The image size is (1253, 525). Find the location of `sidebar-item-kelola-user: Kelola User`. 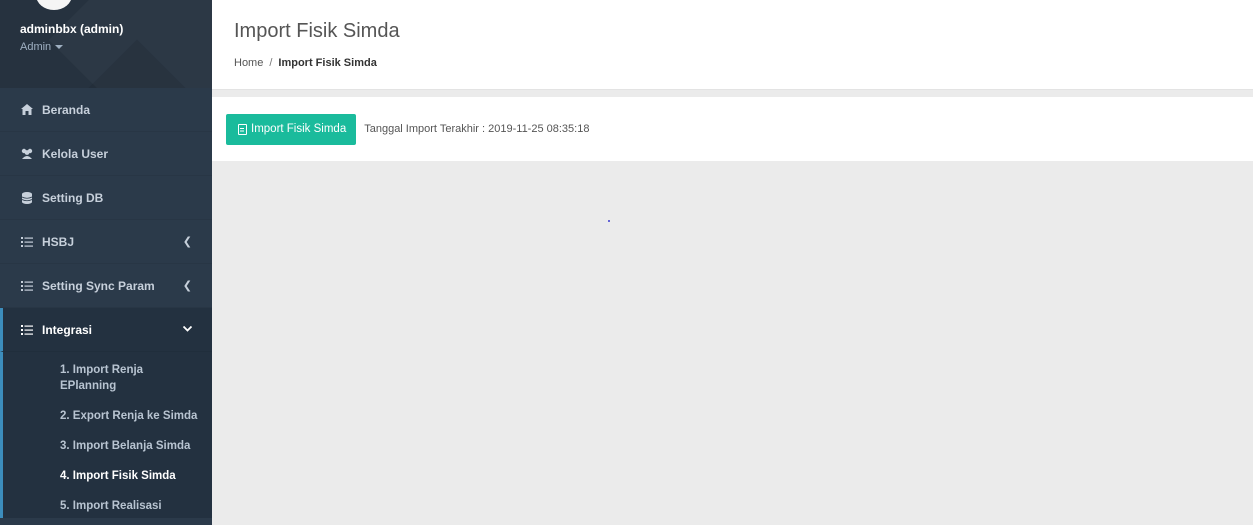

sidebar-item-kelola-user: Kelola User is located at coordinates (106, 154).